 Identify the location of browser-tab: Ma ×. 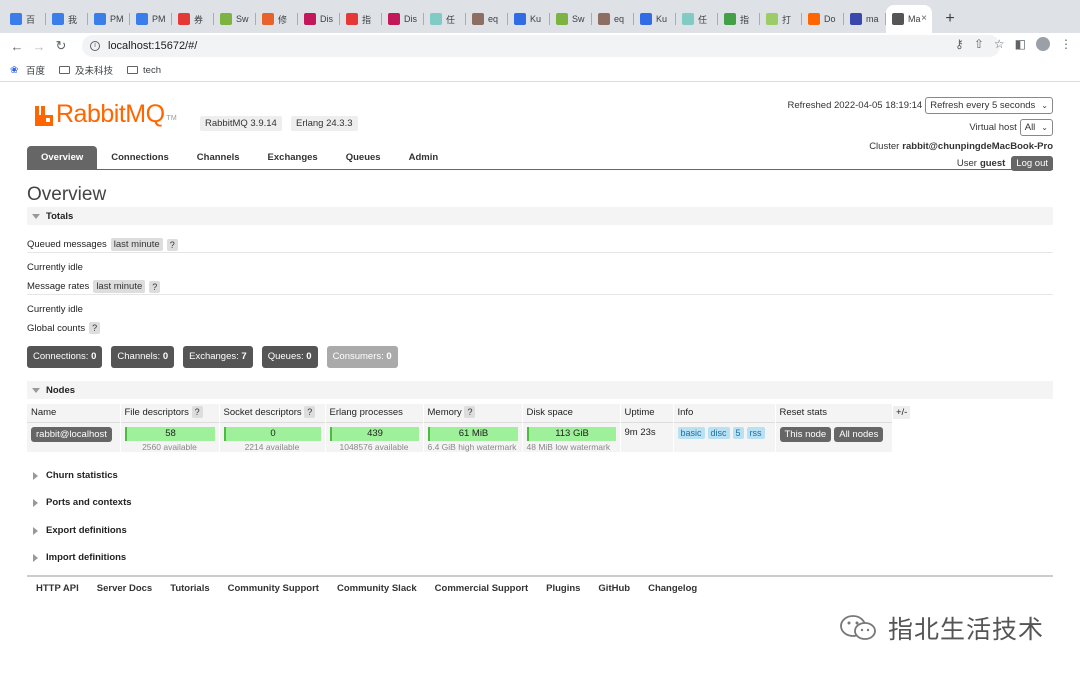
(909, 19).